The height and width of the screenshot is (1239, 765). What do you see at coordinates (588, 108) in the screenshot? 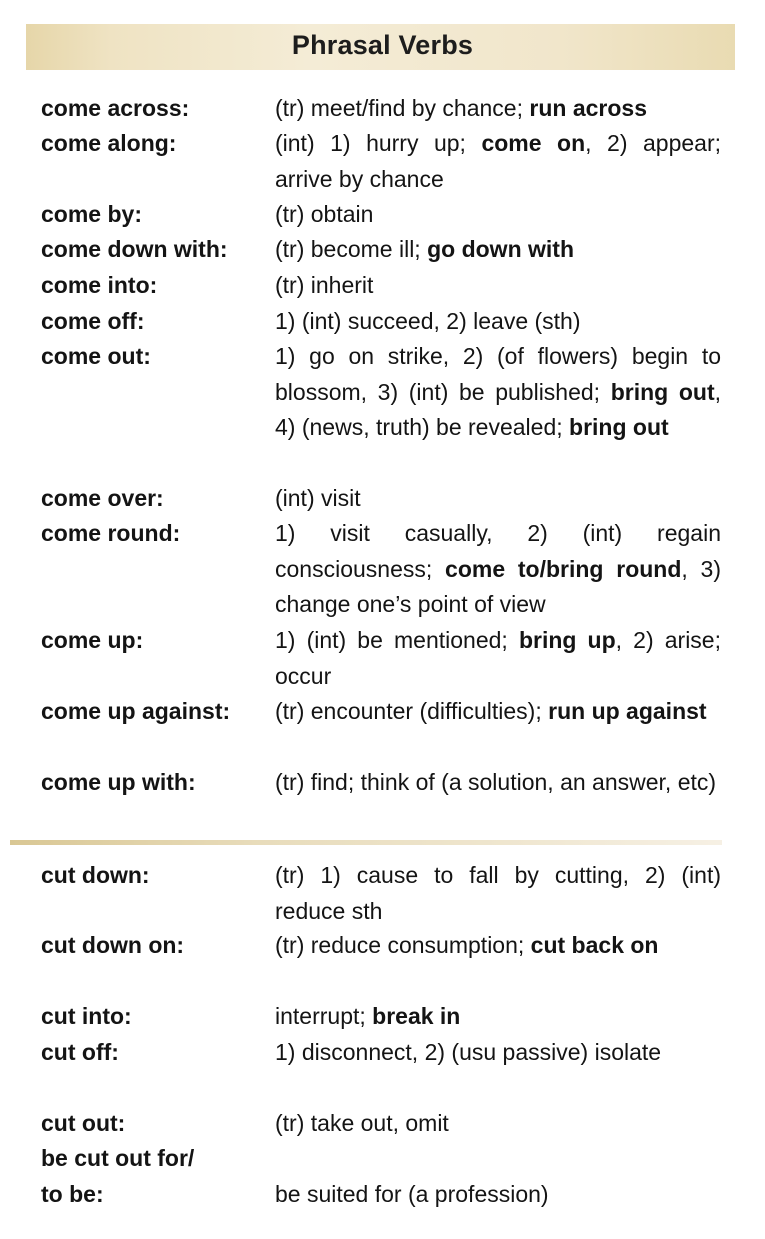
I see `definition-crossref: run across` at bounding box center [588, 108].